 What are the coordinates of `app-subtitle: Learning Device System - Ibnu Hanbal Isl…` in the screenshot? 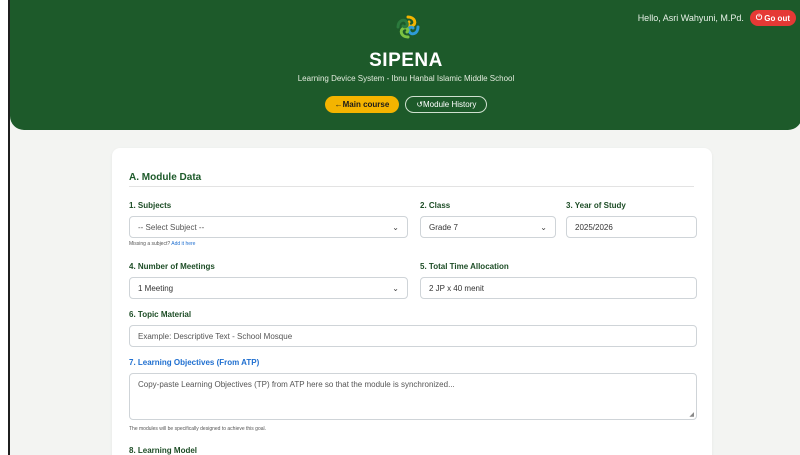 It's located at (406, 78).